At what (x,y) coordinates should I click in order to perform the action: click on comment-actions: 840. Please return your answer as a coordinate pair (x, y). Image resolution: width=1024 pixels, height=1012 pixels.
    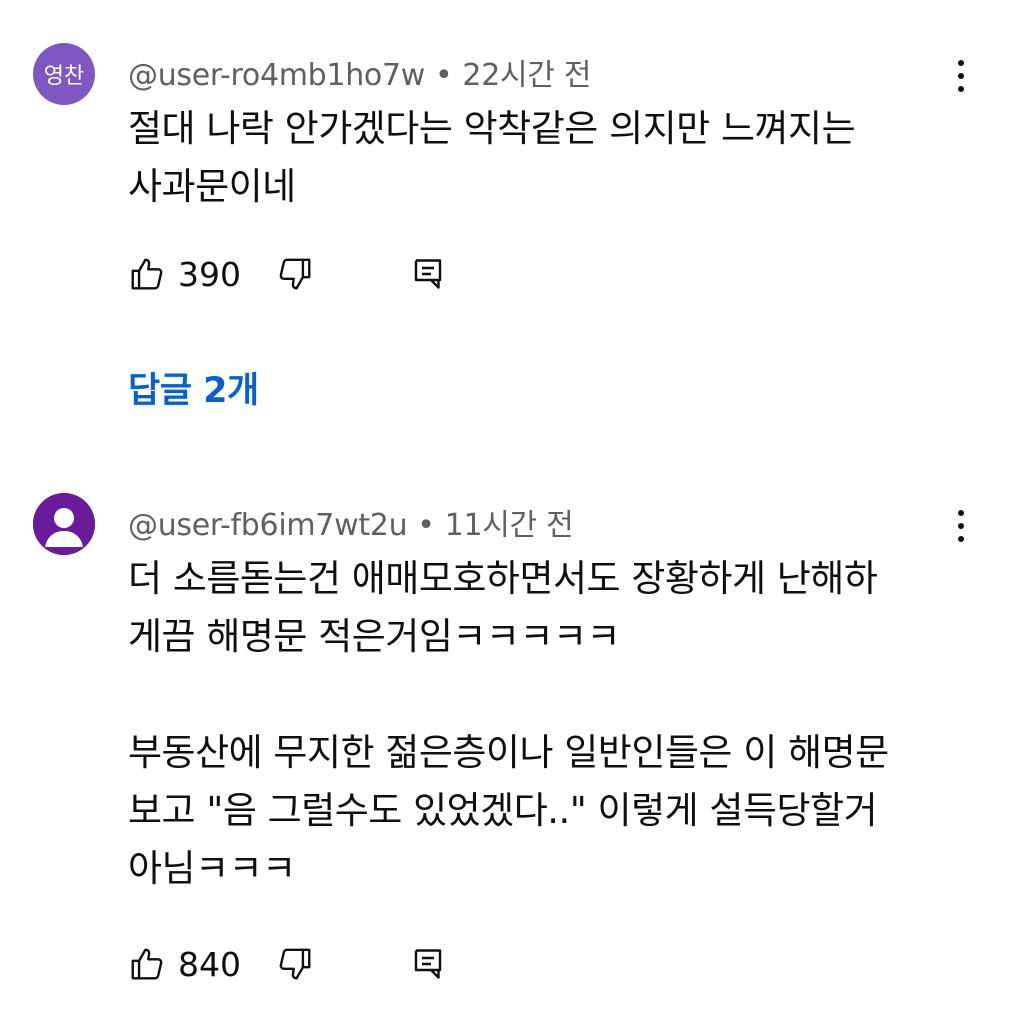
    Looking at the image, I should click on (287, 964).